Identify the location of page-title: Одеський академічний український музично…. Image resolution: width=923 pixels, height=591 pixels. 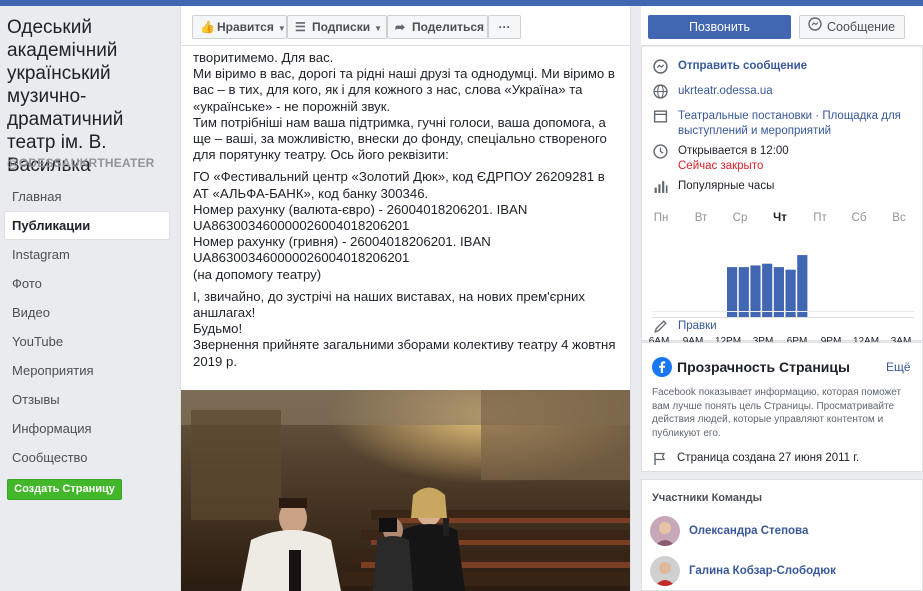
(65, 96).